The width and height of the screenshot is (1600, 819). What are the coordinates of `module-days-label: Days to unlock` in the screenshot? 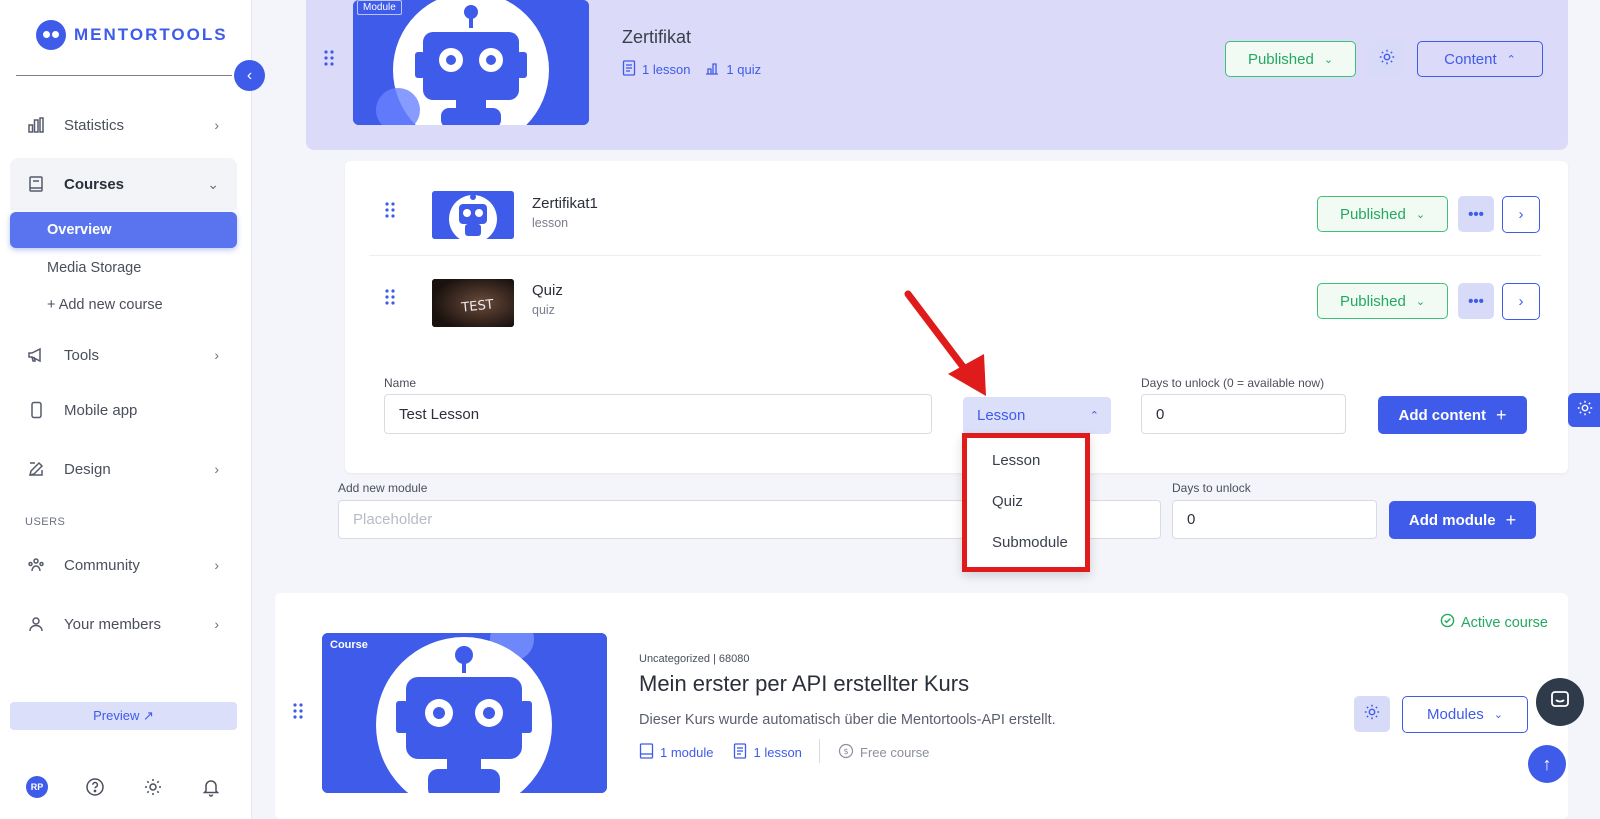 It's located at (1211, 488).